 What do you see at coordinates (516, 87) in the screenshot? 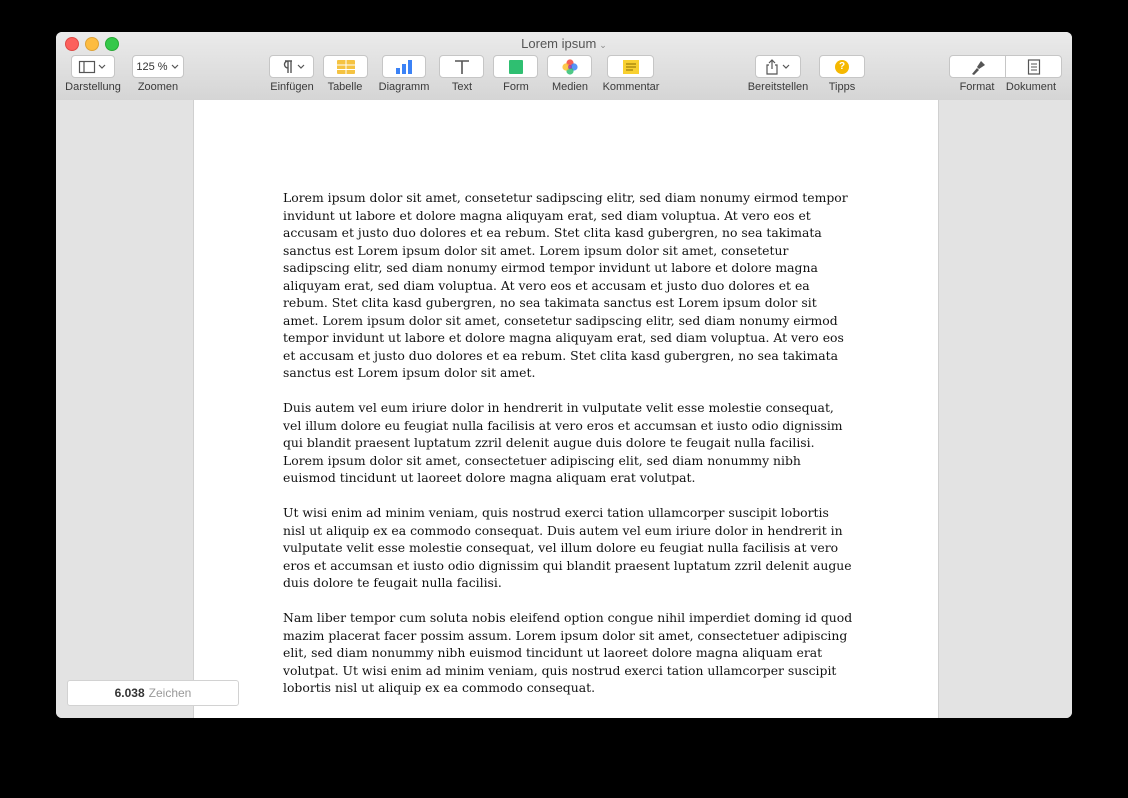
I see `form-label: Form` at bounding box center [516, 87].